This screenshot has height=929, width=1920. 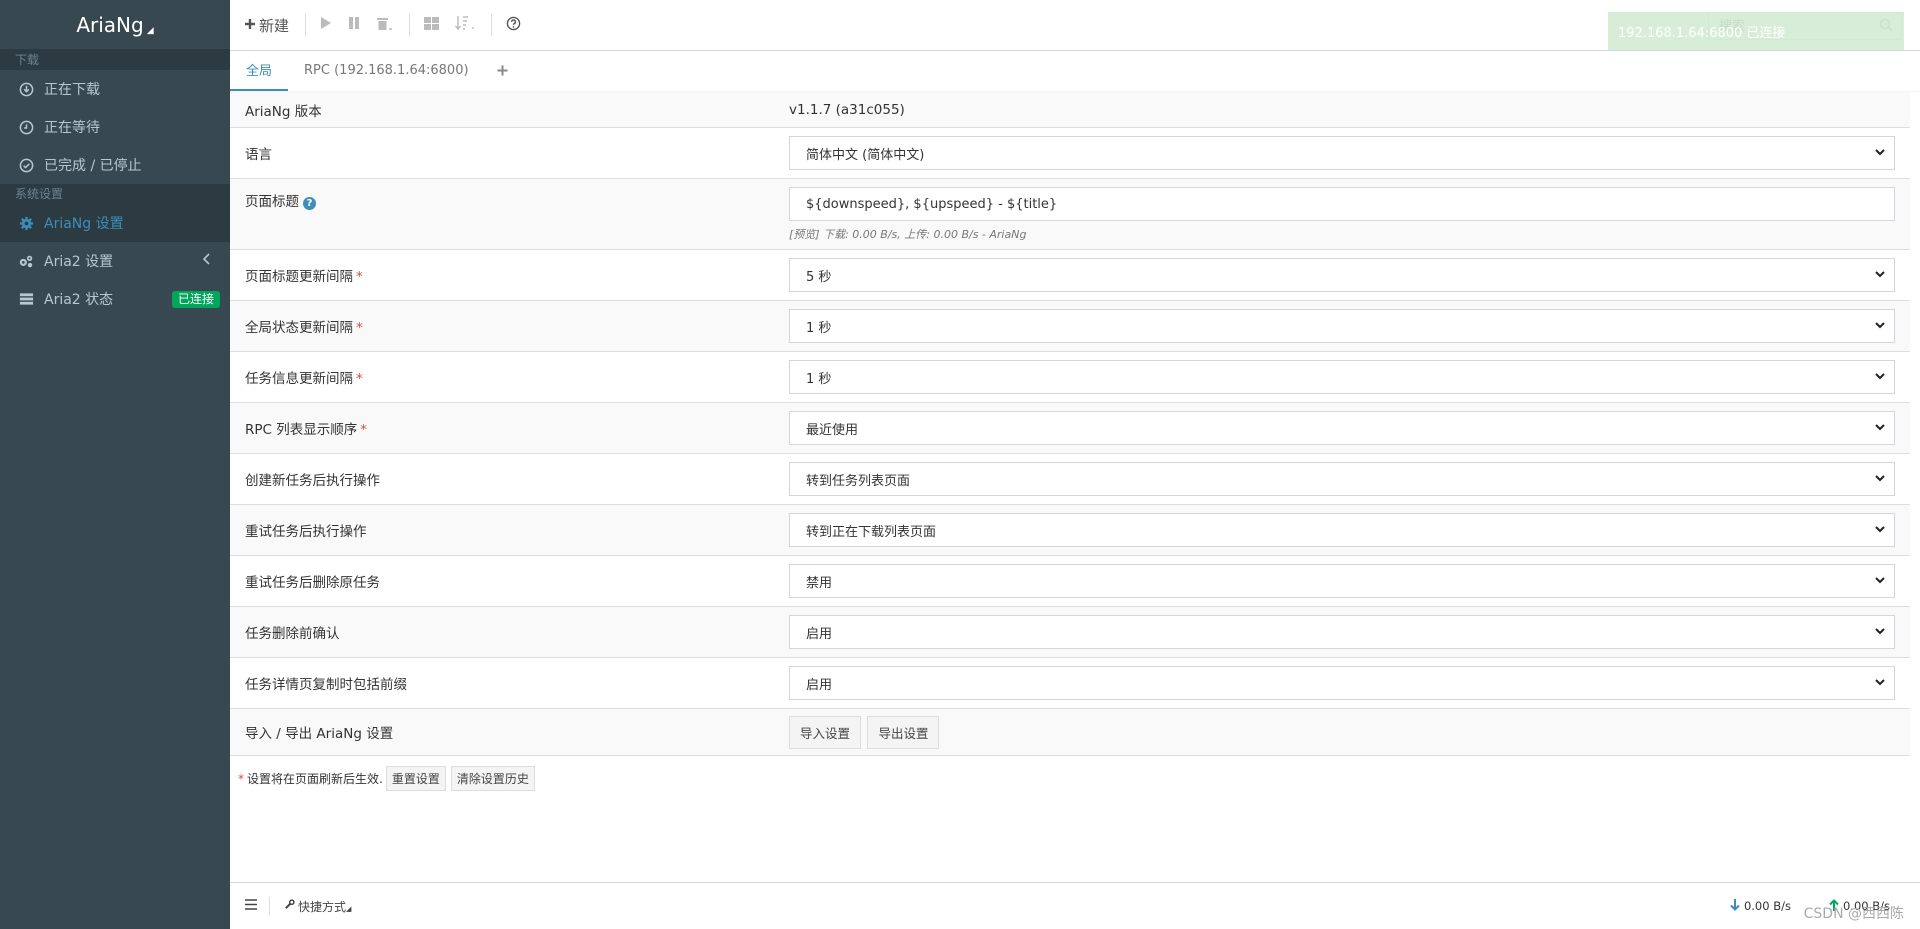 I want to click on sidebar-item-label: 正在下载, so click(x=72, y=90).